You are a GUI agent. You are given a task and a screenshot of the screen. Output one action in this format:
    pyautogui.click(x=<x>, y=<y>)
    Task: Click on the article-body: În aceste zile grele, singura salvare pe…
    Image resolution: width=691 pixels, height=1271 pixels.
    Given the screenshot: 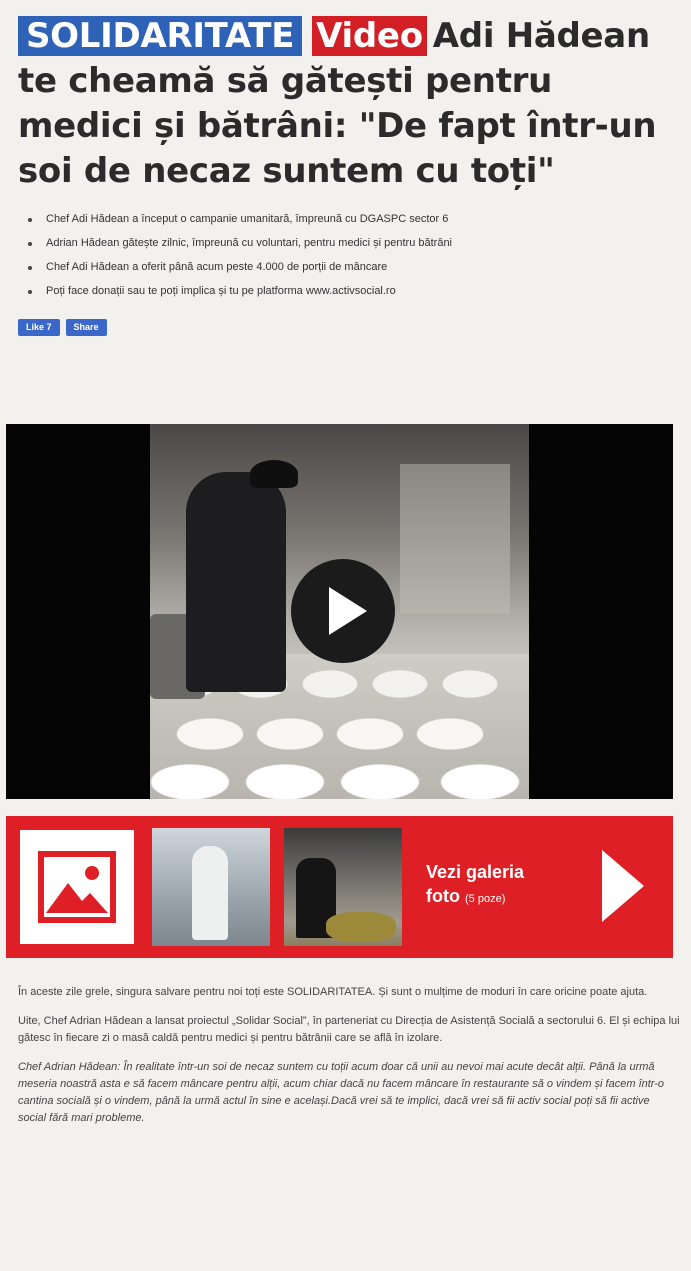 What is the action you would take?
    pyautogui.click(x=349, y=1061)
    